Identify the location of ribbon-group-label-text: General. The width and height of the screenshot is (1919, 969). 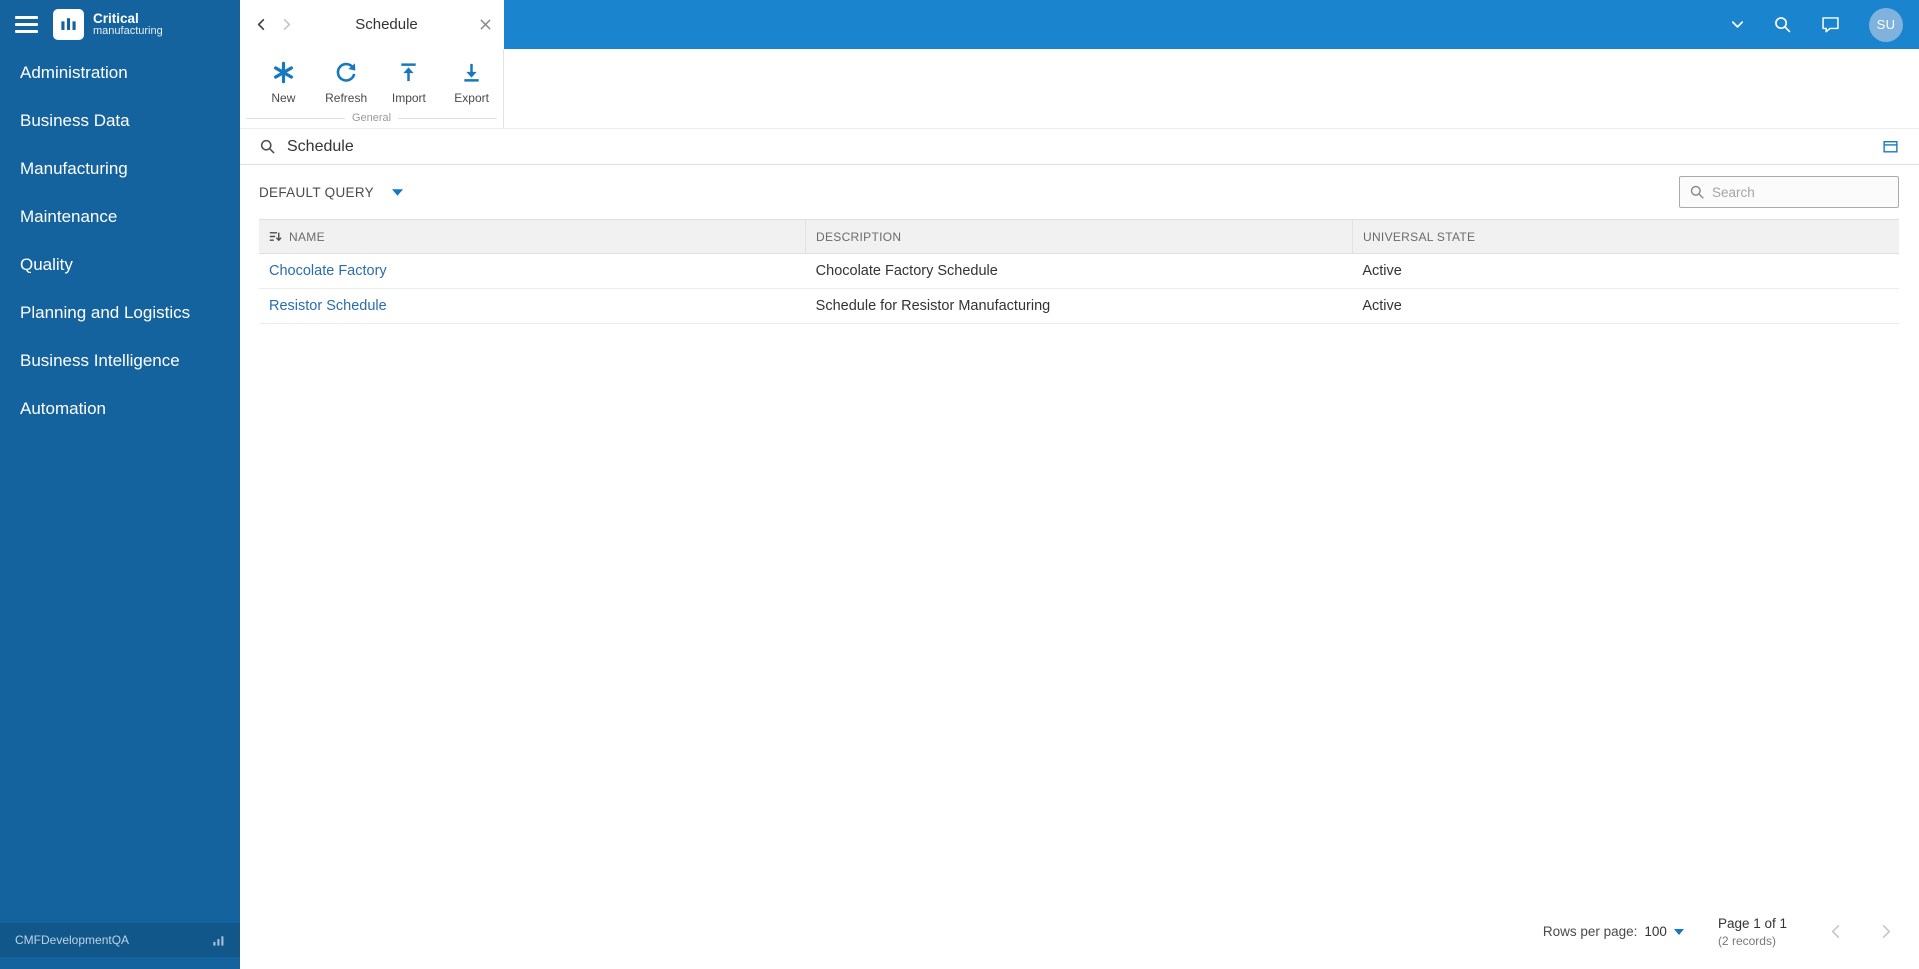
(371, 118).